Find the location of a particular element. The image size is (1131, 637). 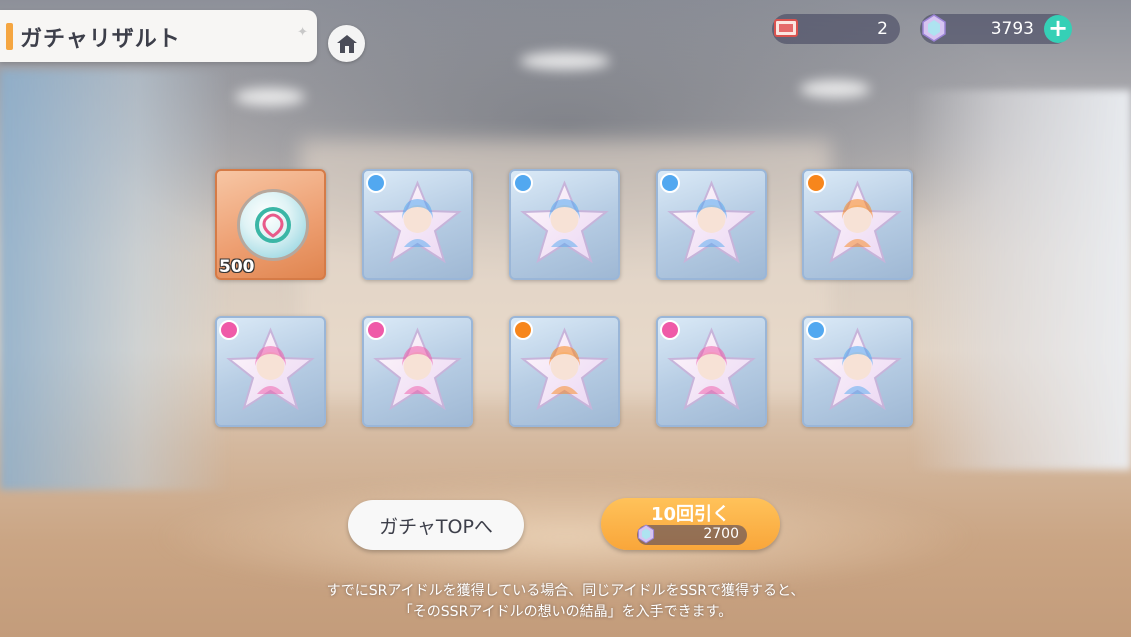

result-item-card: 500 is located at coordinates (270, 224).